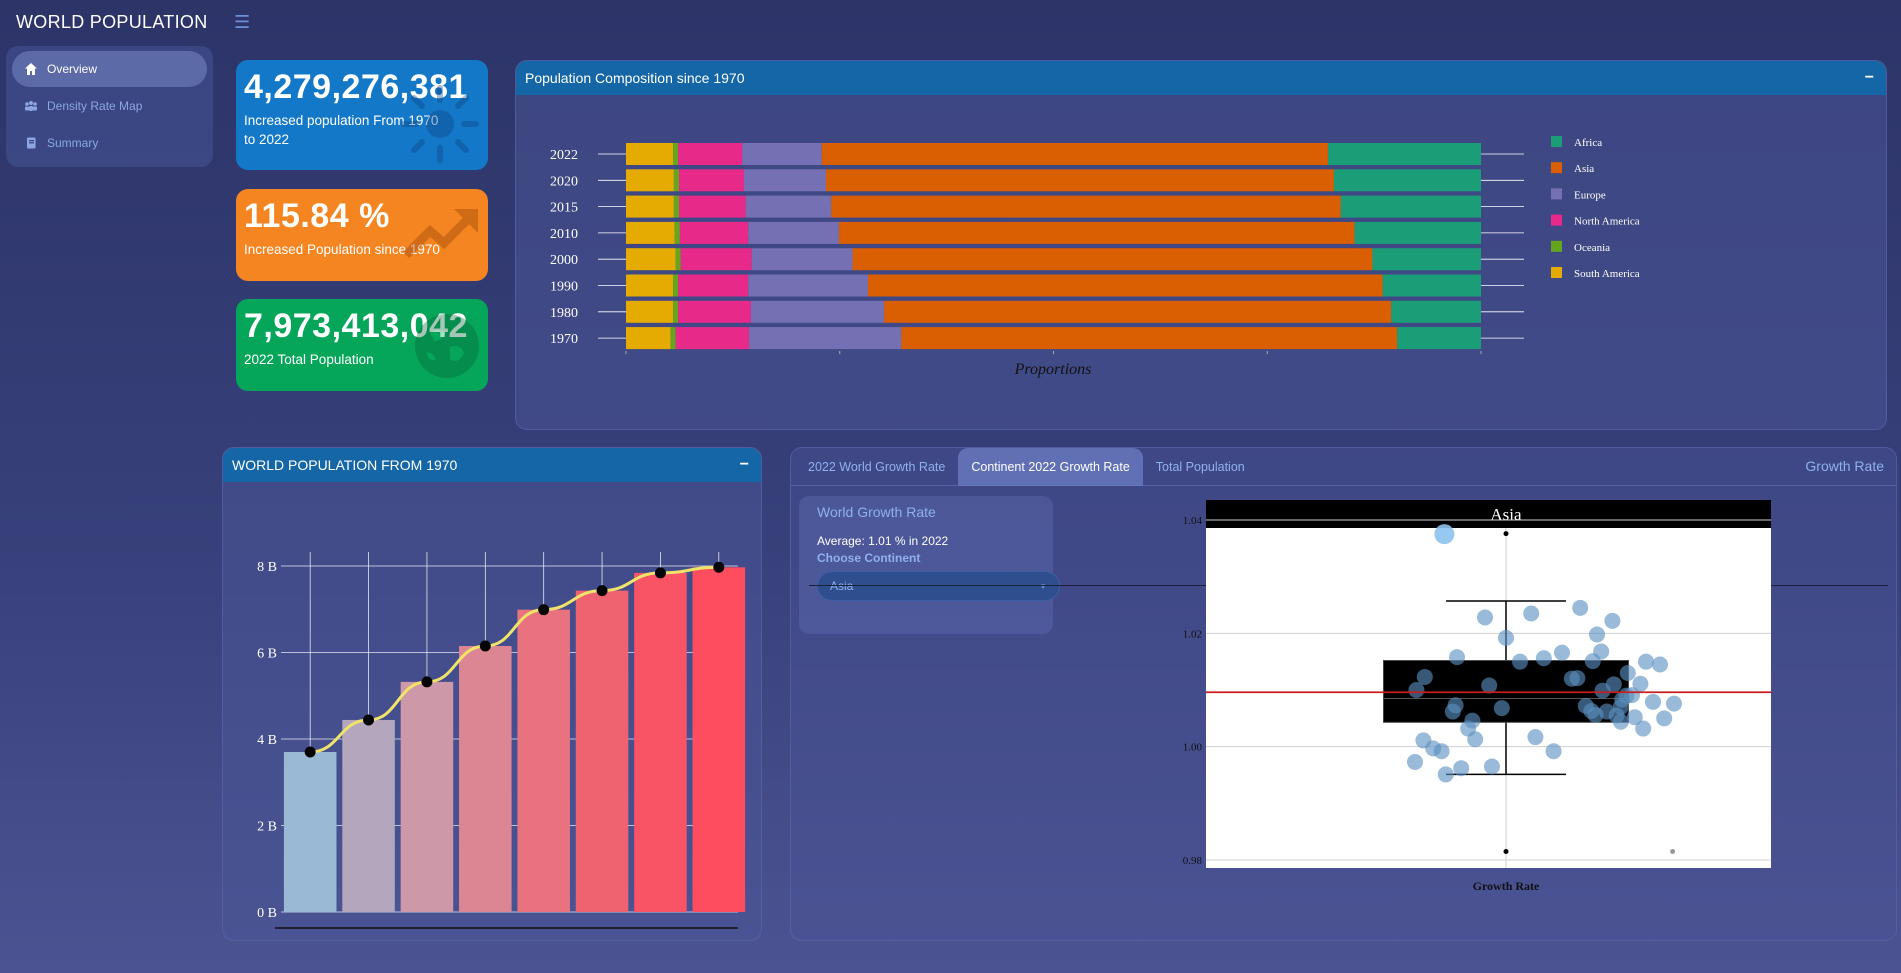  Describe the element at coordinates (427, 939) in the screenshot. I see `x-tick-label: 1990` at that location.